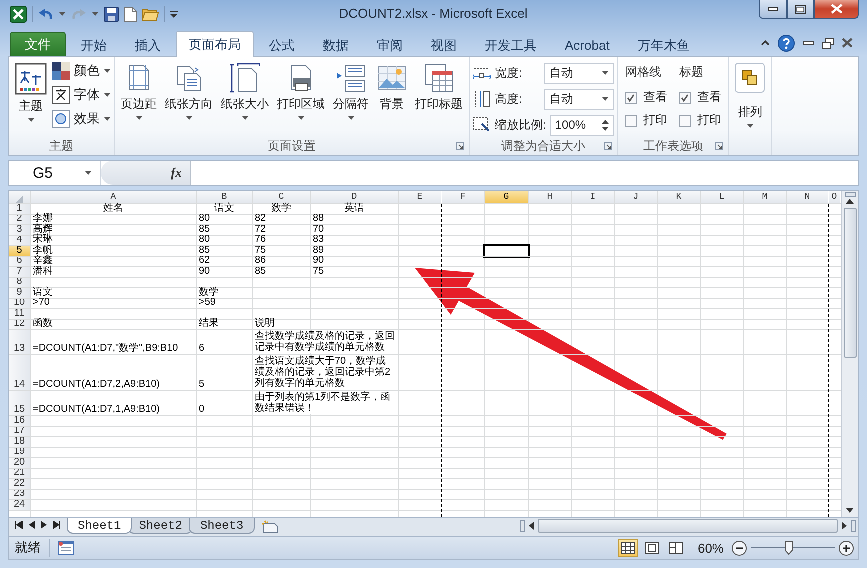 Image resolution: width=867 pixels, height=568 pixels. Describe the element at coordinates (161, 526) in the screenshot. I see `sheet-tab: Sheet2` at that location.